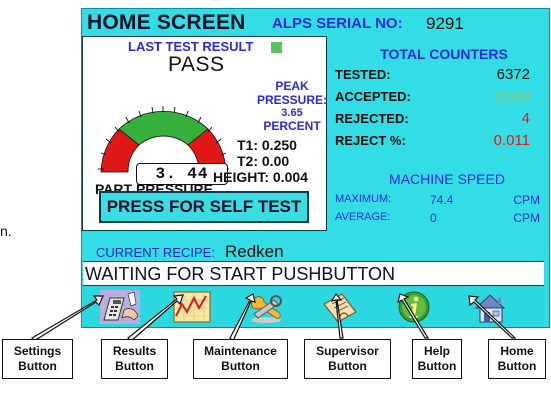 This screenshot has height=404, width=551. Describe the element at coordinates (240, 351) in the screenshot. I see `maintenance-label-line1: Maintenance` at that location.